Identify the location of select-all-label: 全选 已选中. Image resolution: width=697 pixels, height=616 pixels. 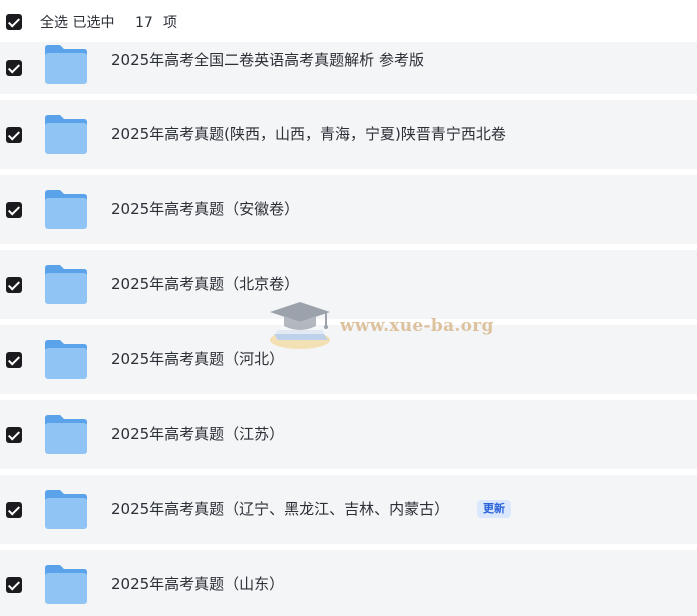
(77, 23).